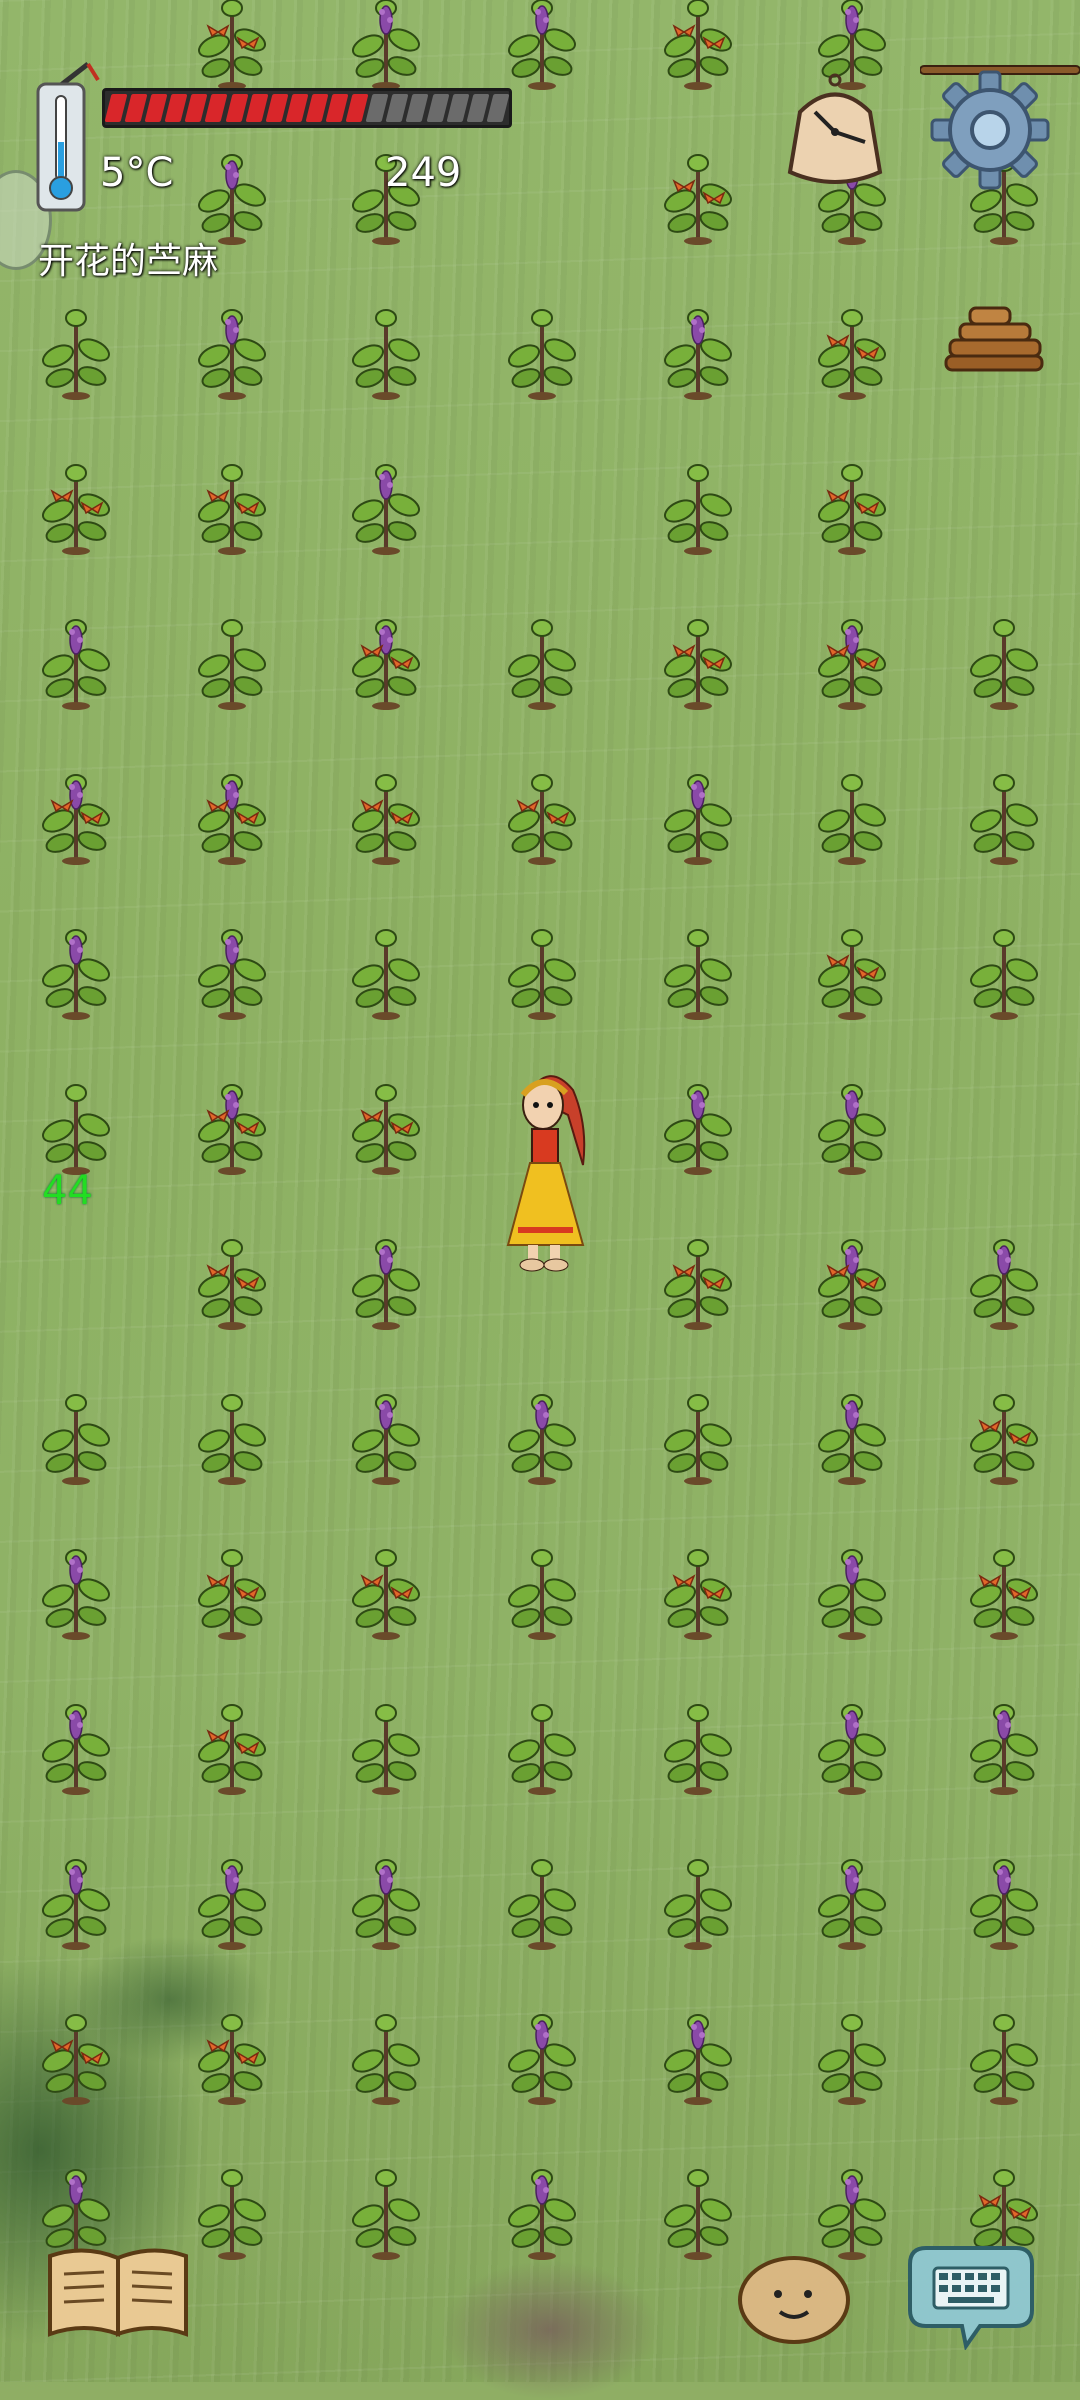 This screenshot has width=1080, height=2400. I want to click on hunger-counter: 44, so click(67, 1191).